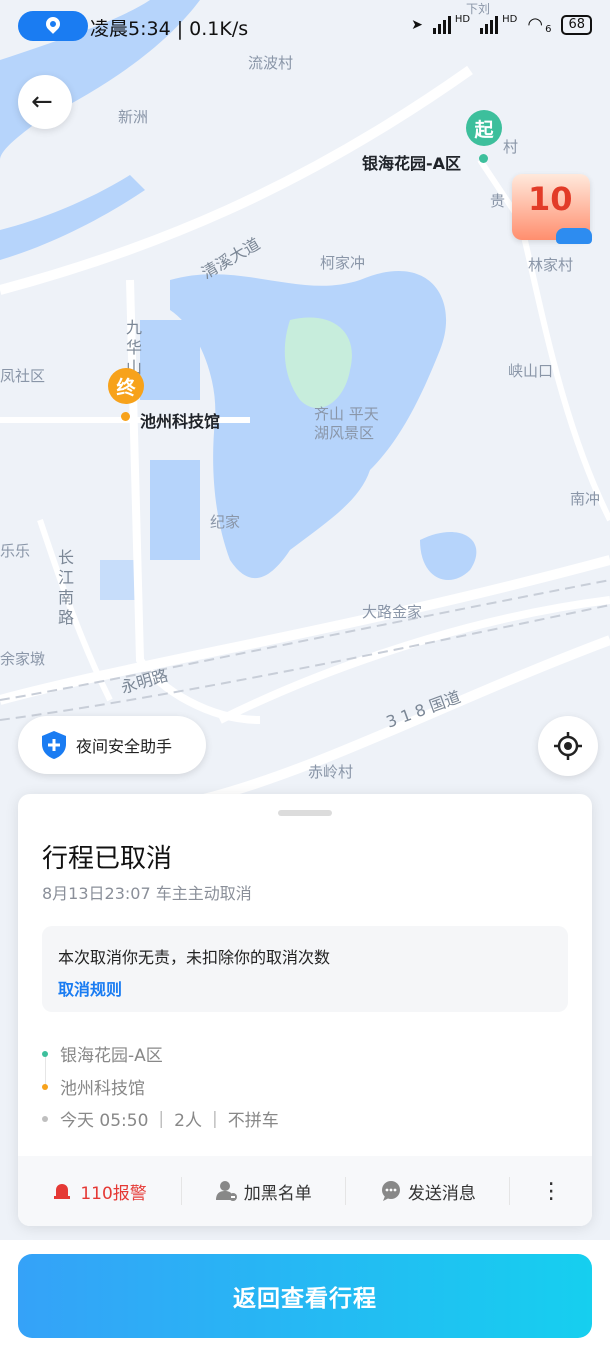  What do you see at coordinates (63, 1191) in the screenshot?
I see `alarm-icon` at bounding box center [63, 1191].